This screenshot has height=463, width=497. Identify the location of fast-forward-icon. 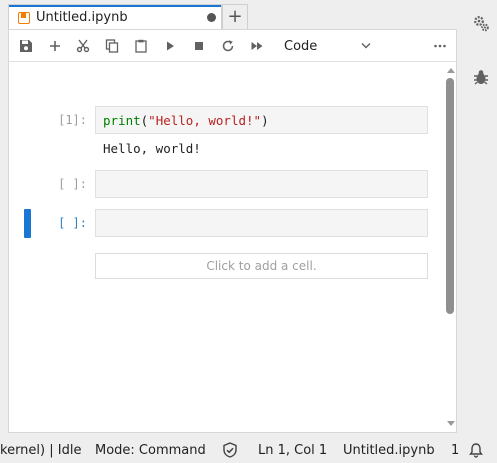
(257, 46).